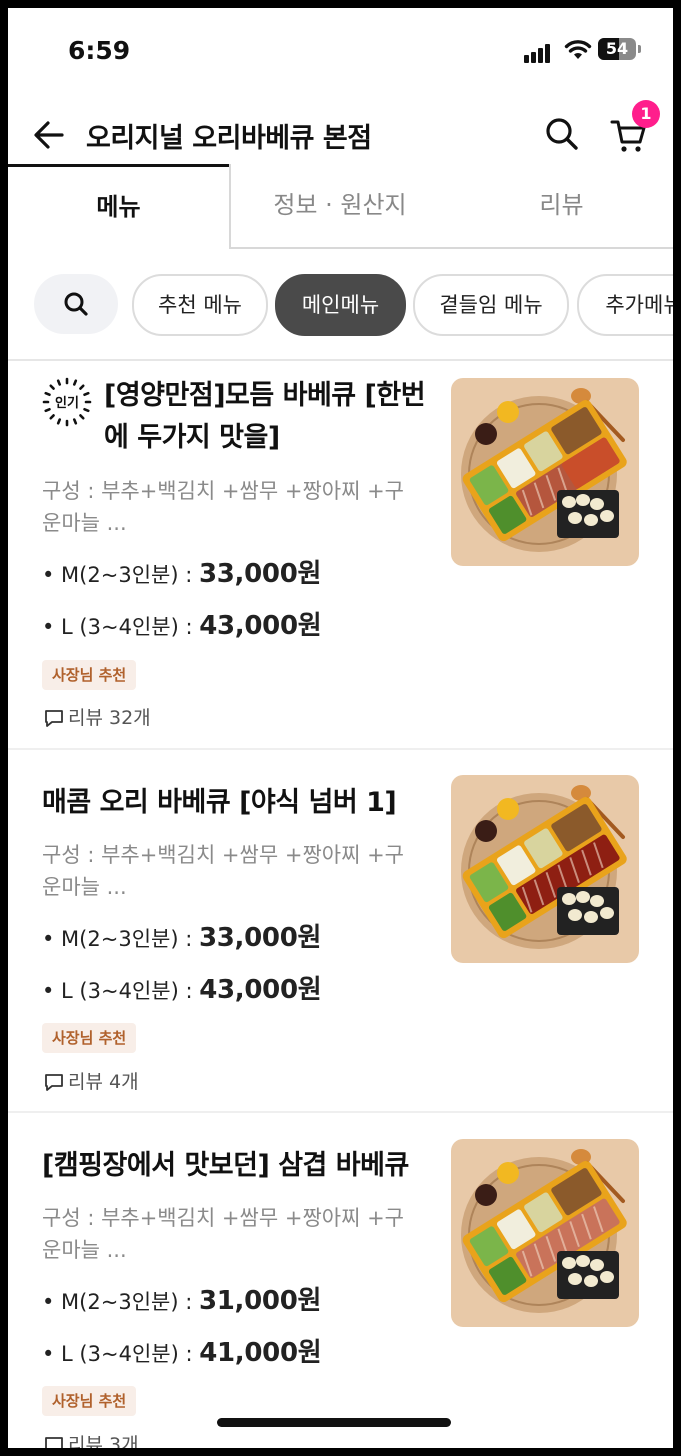 The image size is (681, 1456). Describe the element at coordinates (646, 114) in the screenshot. I see `cart-count-badge: 1` at that location.